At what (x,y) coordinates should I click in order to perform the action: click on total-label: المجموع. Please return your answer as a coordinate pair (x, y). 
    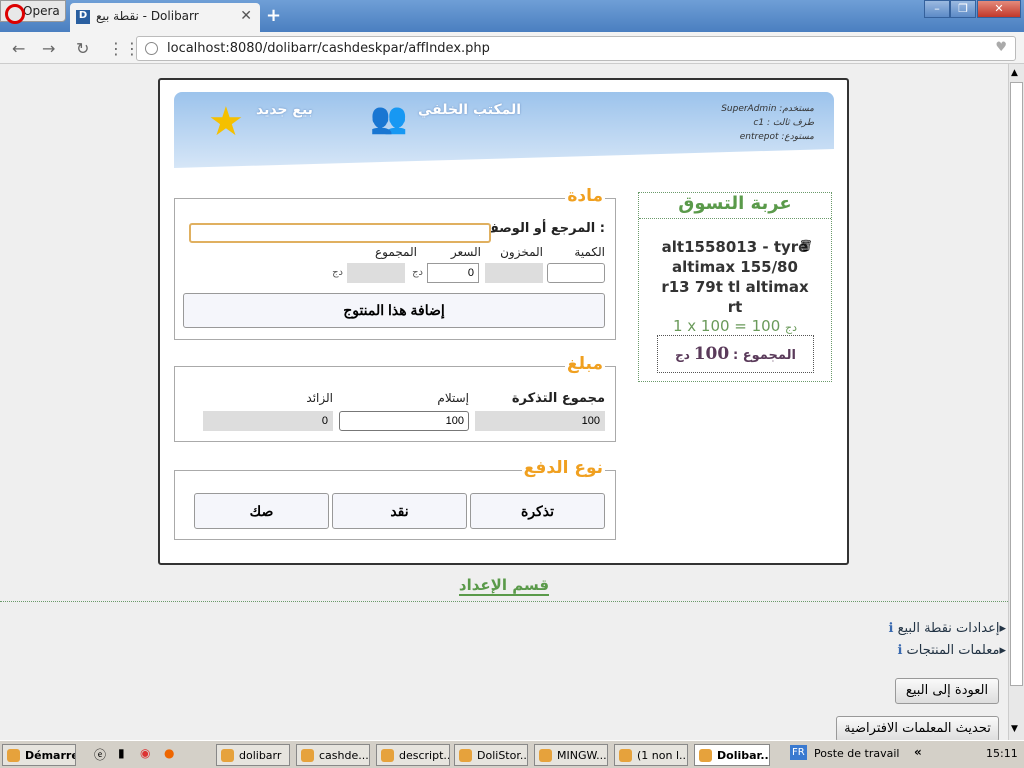
    Looking at the image, I should click on (396, 252).